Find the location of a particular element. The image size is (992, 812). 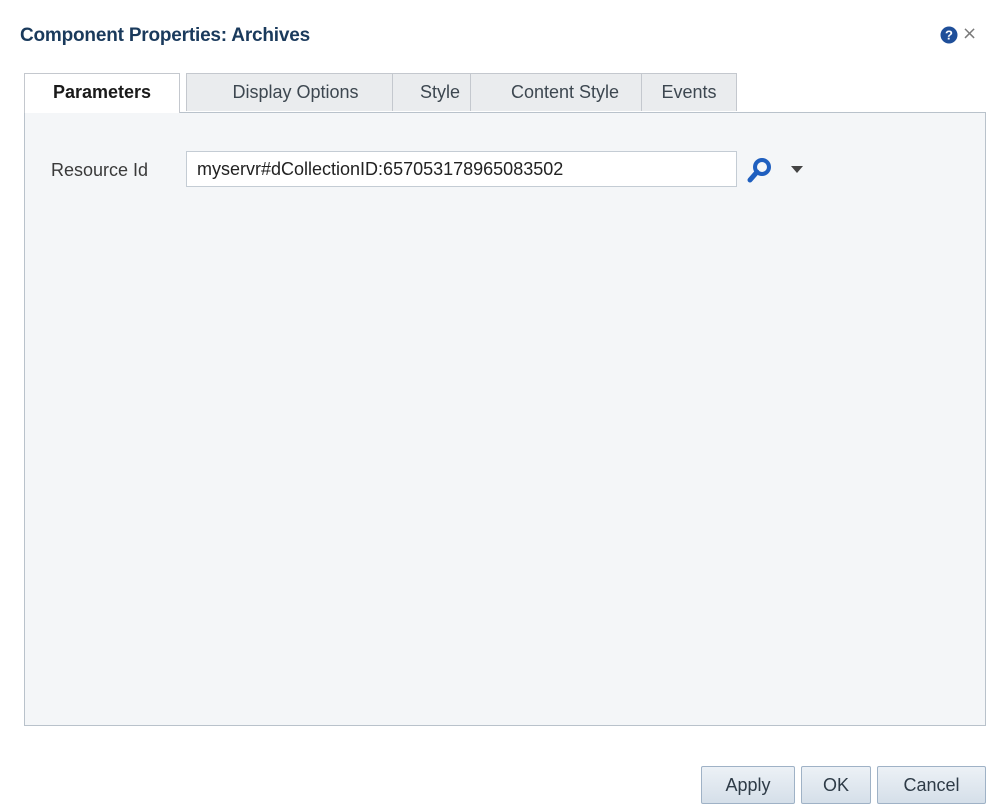

resource-id-input is located at coordinates (461, 169).